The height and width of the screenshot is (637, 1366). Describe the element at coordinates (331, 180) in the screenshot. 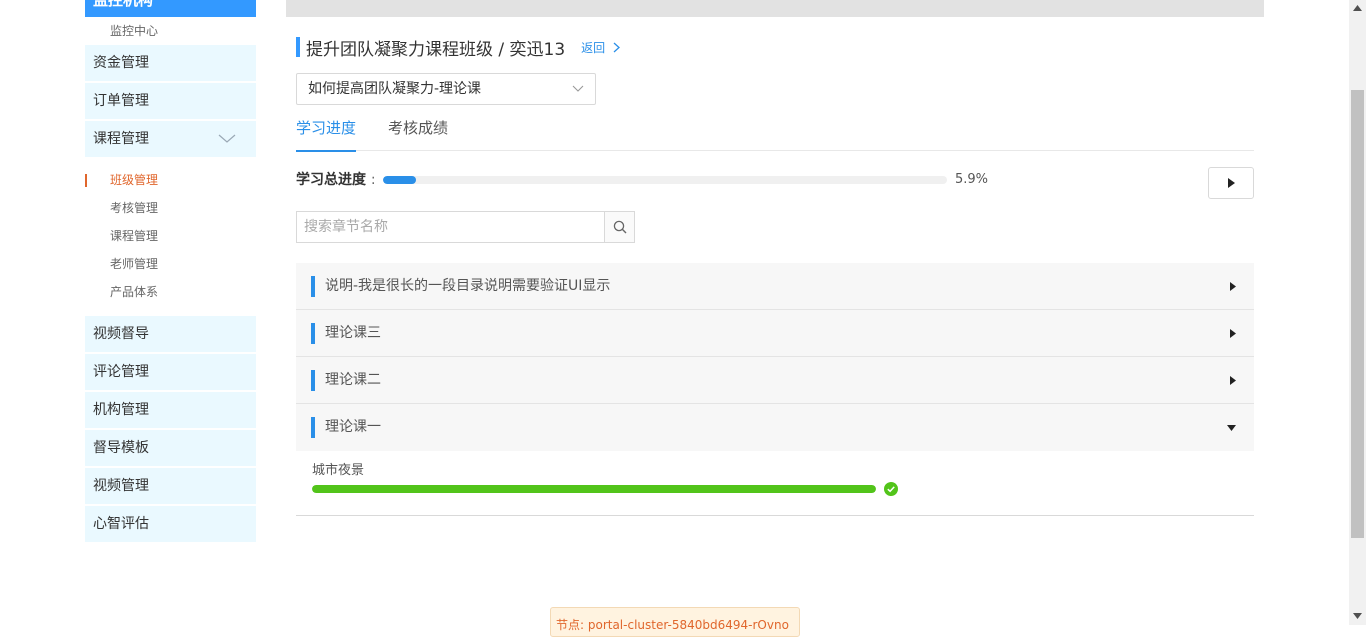

I see `progress-label-text: 学习总进度` at that location.